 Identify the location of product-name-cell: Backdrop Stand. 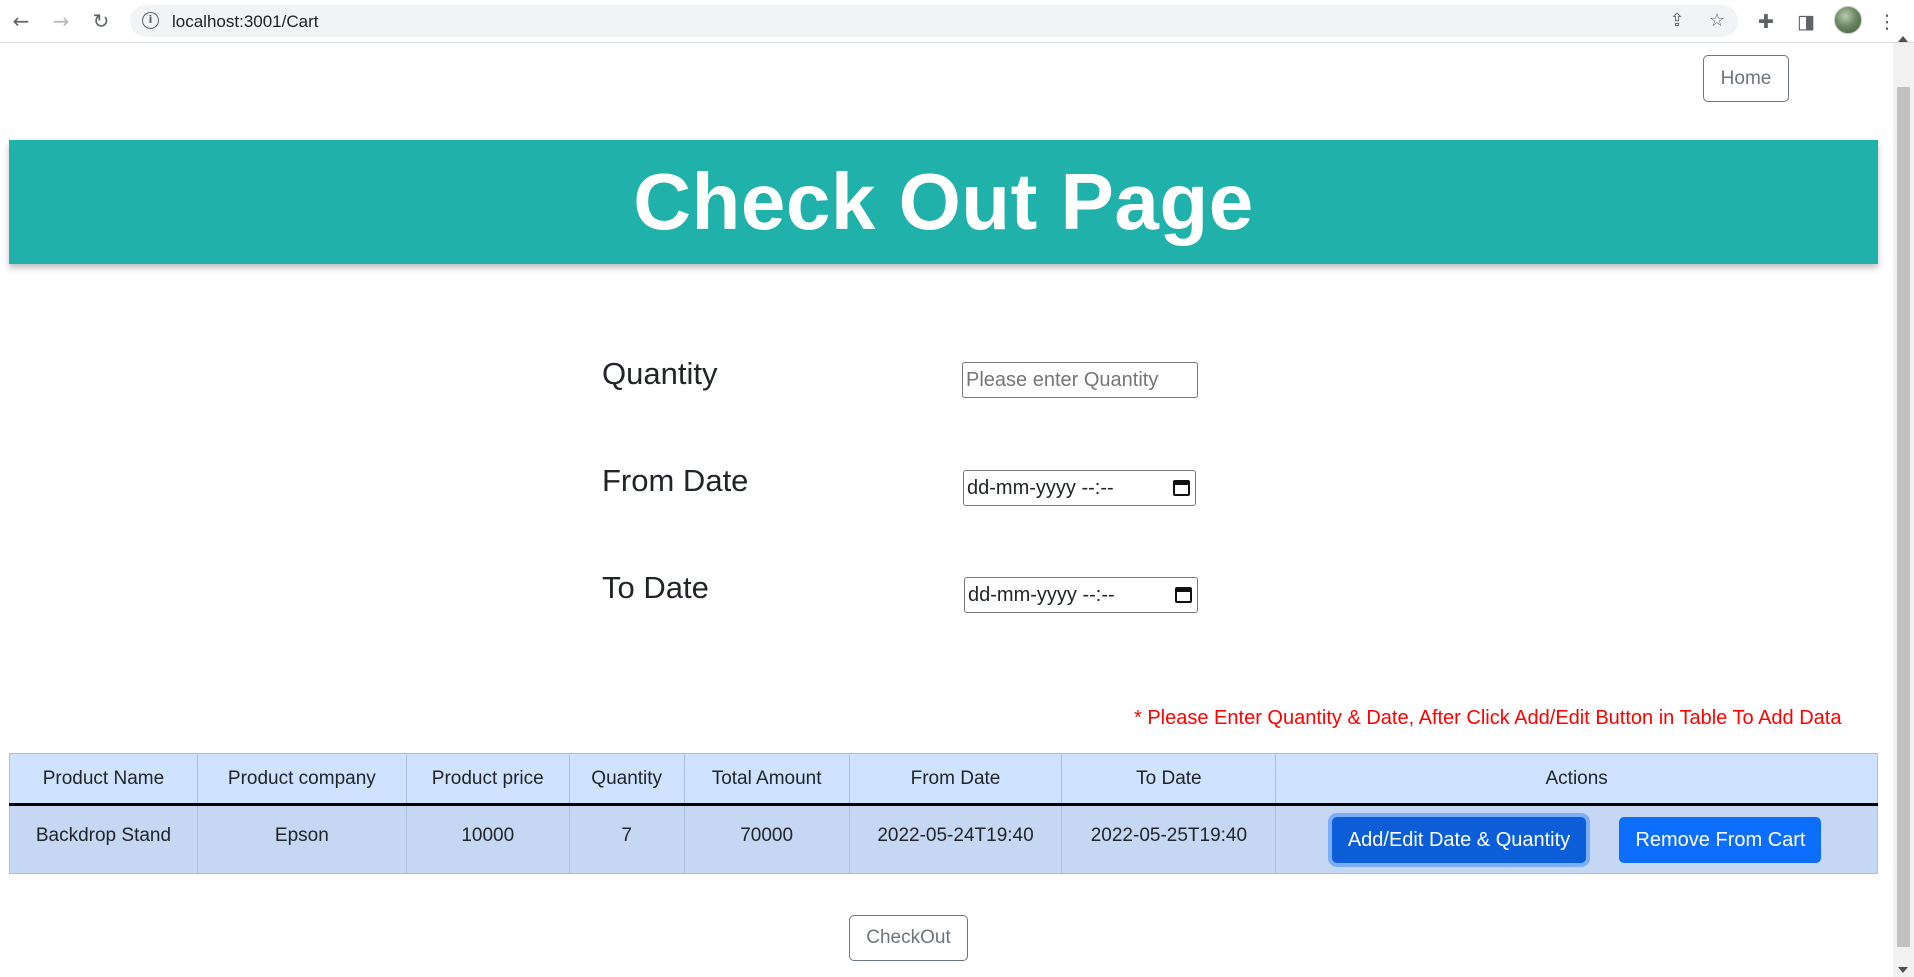
(103, 839).